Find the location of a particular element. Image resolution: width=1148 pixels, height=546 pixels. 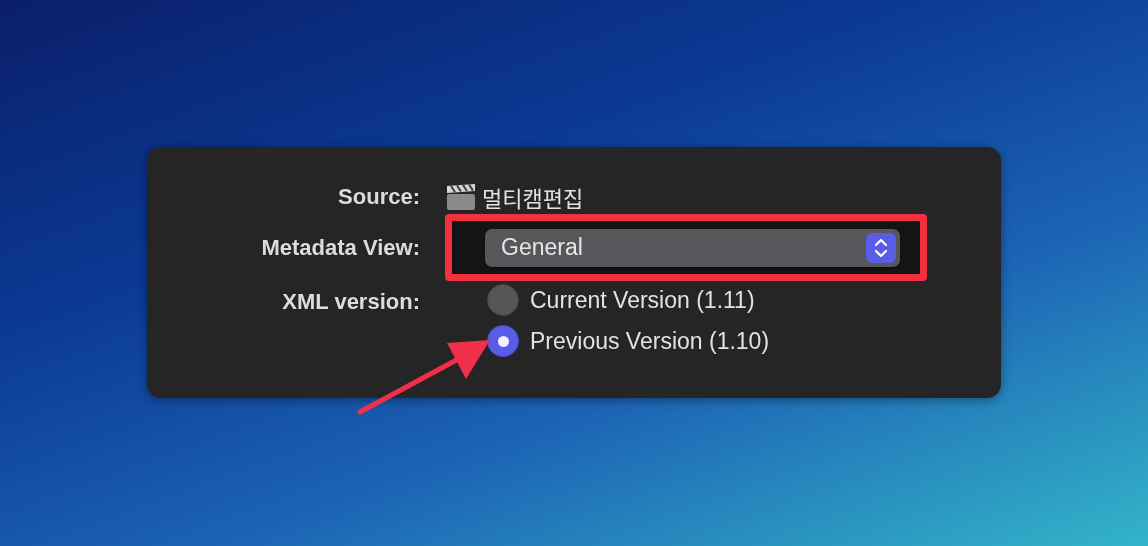

field-label: XML version: is located at coordinates (350, 302).